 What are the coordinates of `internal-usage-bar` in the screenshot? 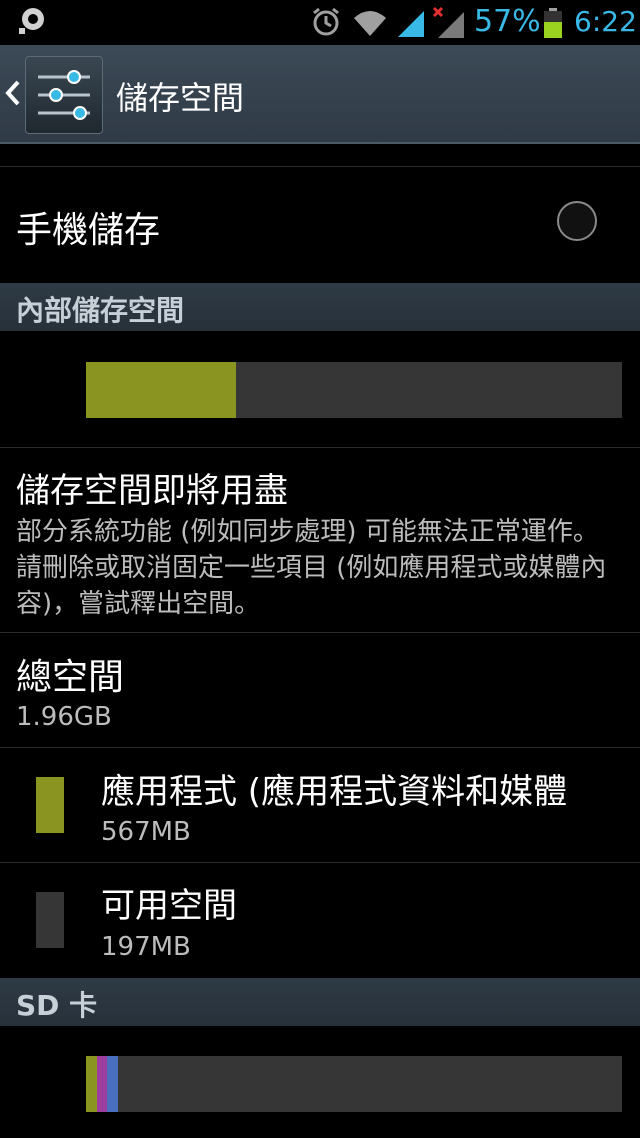 It's located at (354, 390).